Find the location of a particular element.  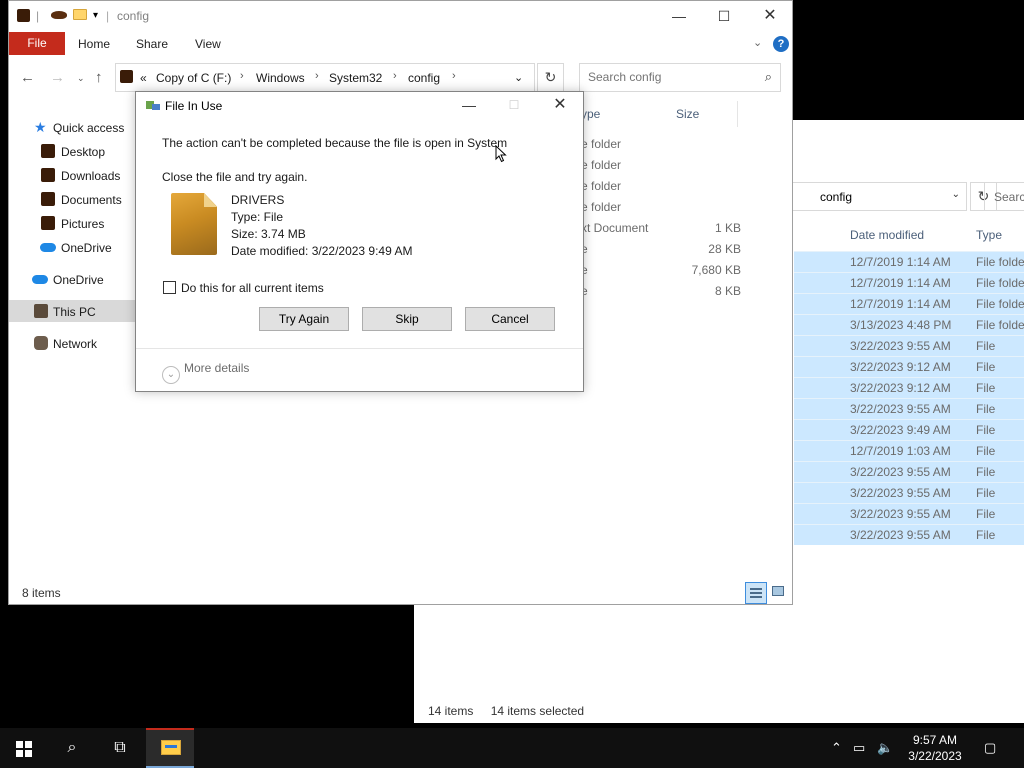

nav-label-onedrive-quick: OneDrive is located at coordinates (86, 248).